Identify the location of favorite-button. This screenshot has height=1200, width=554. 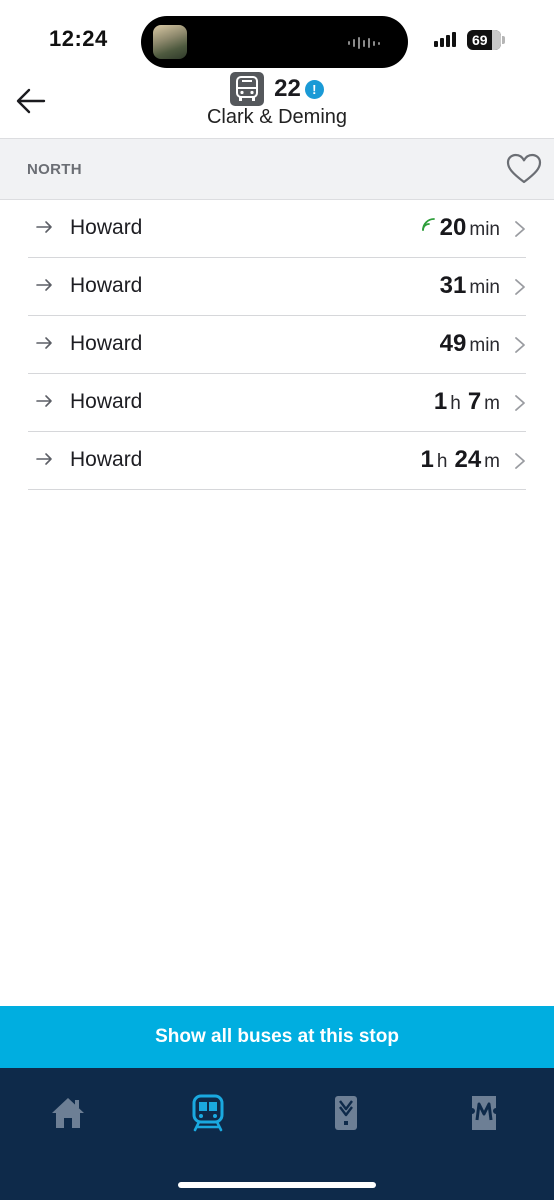
(524, 169).